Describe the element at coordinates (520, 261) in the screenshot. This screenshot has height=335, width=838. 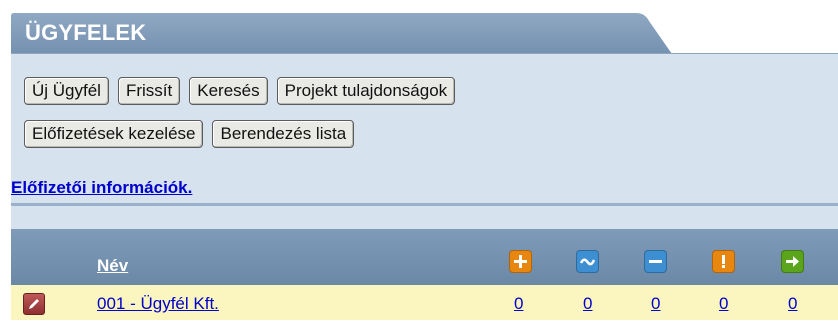
I see `plus-icon` at that location.